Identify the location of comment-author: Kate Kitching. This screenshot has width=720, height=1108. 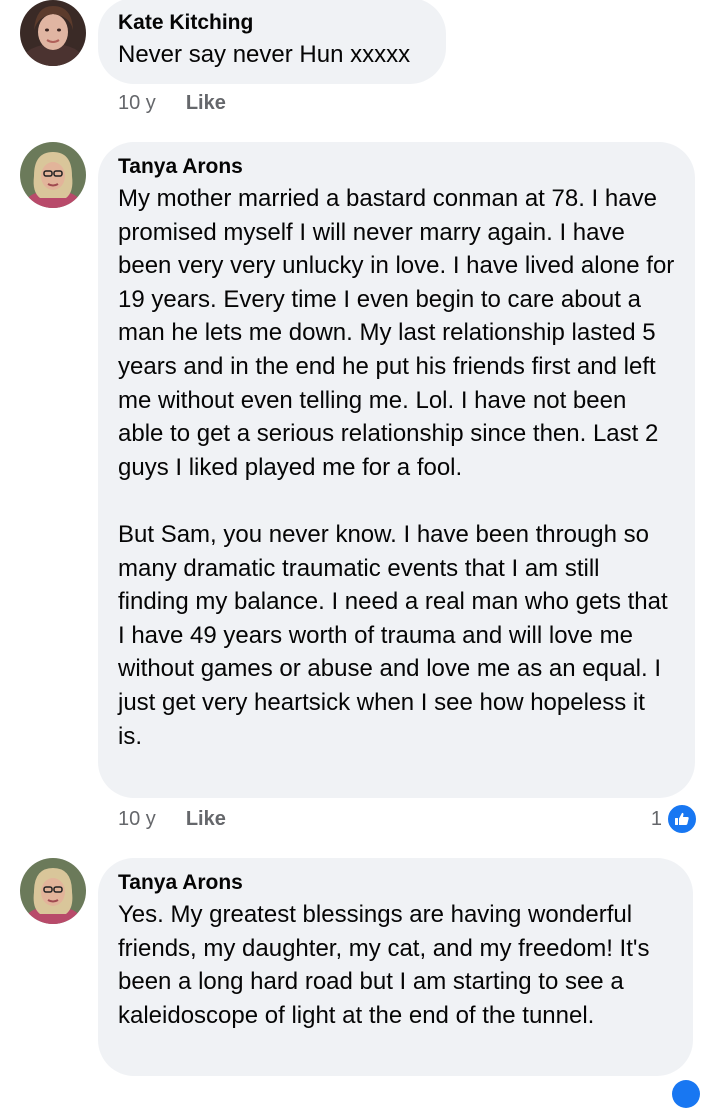
(272, 23).